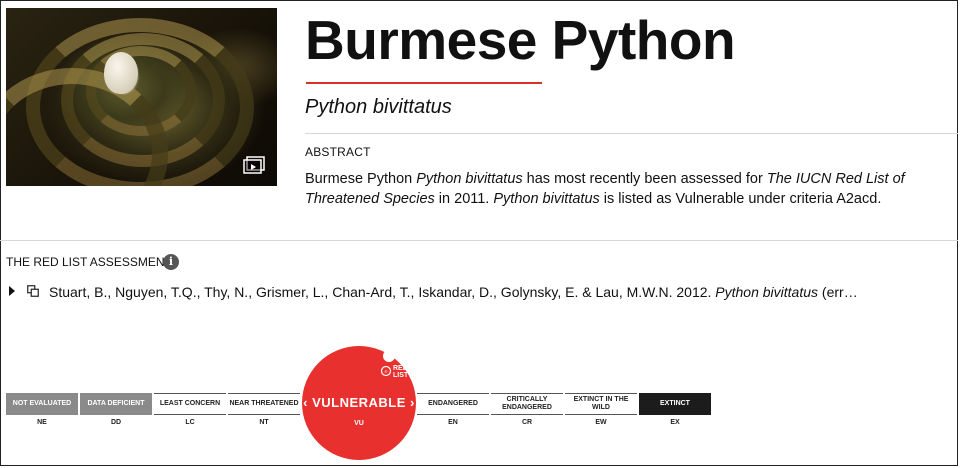 The image size is (960, 468). What do you see at coordinates (359, 402) in the screenshot?
I see `selected-category-label: ‹ VULNERABLE ›` at bounding box center [359, 402].